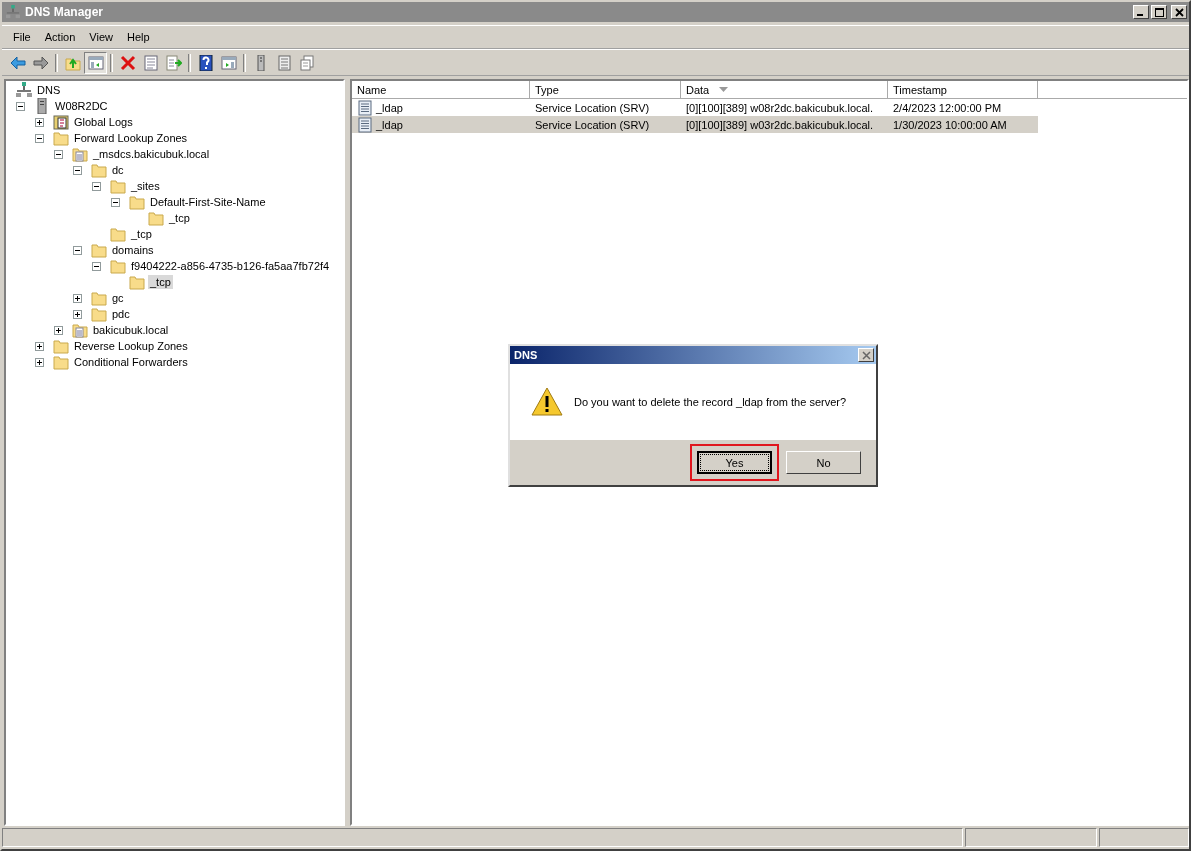 This screenshot has height=851, width=1191. Describe the element at coordinates (150, 62) in the screenshot. I see `properties-icon` at that location.